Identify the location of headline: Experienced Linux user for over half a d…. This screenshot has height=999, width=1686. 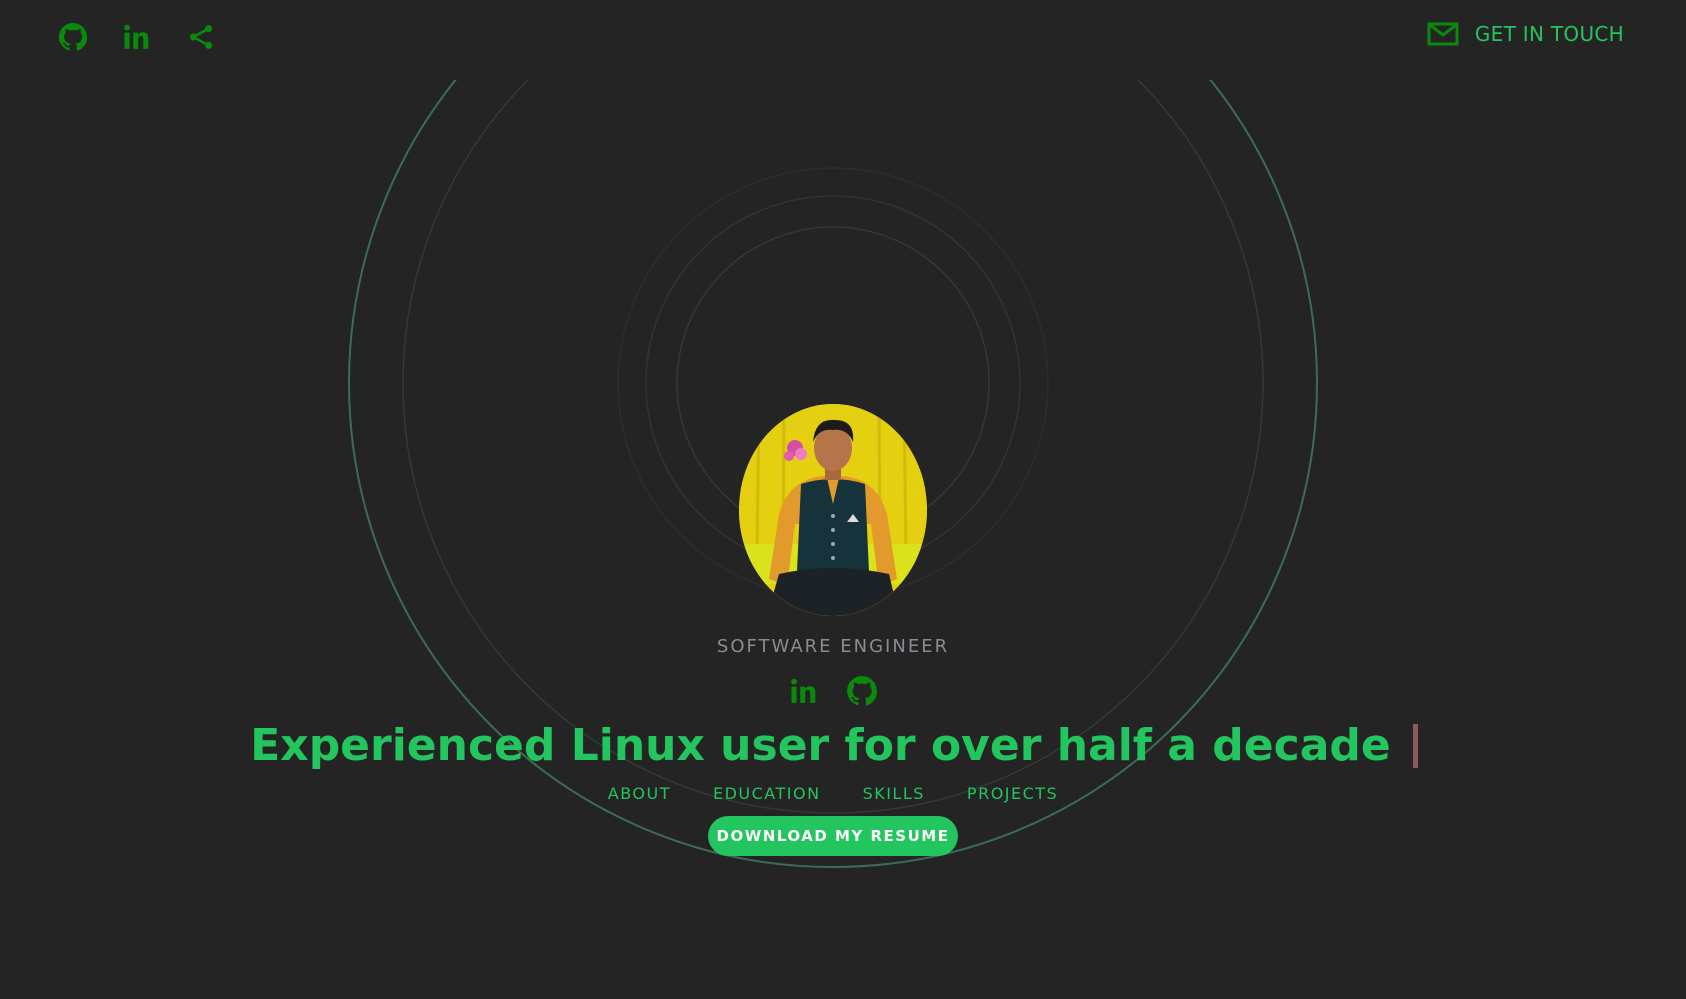
(834, 745).